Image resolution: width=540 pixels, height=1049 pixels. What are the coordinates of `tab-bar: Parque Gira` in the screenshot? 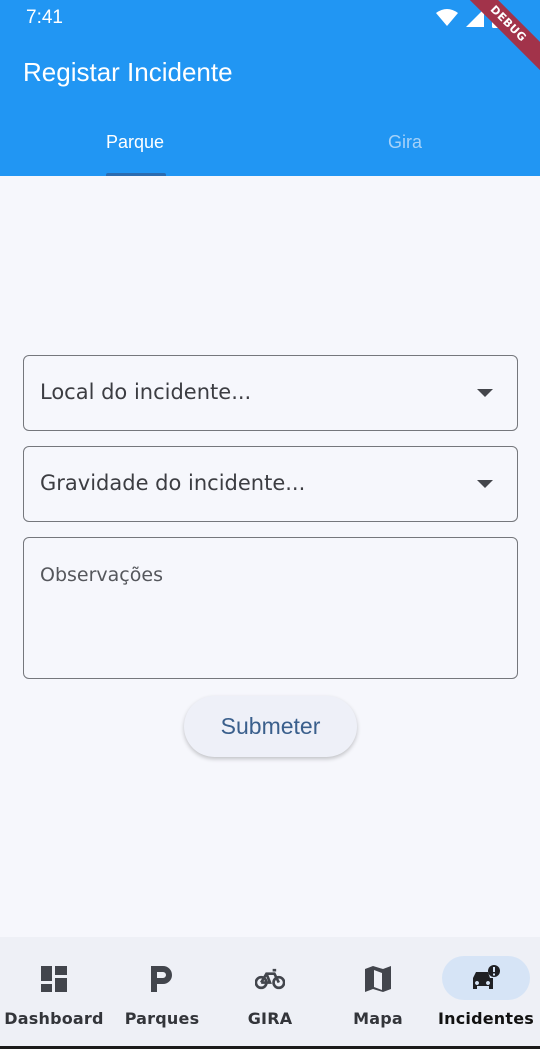 It's located at (270, 144).